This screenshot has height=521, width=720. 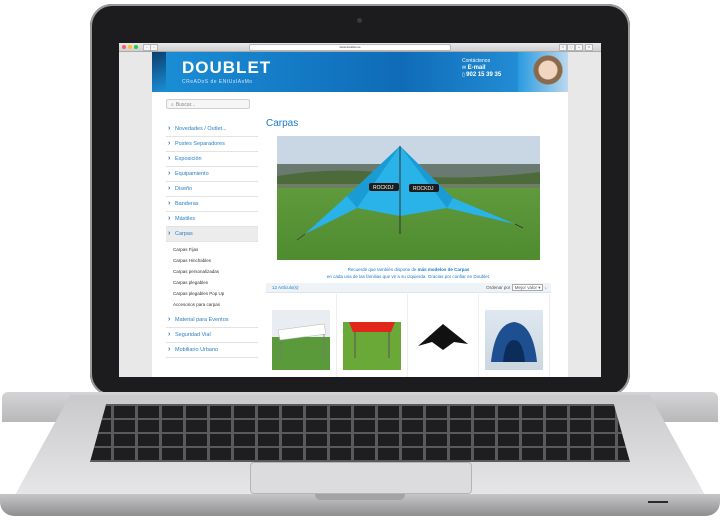 What do you see at coordinates (212, 282) in the screenshot?
I see `submenu-item-carpas-plegables: Carpas plegables` at bounding box center [212, 282].